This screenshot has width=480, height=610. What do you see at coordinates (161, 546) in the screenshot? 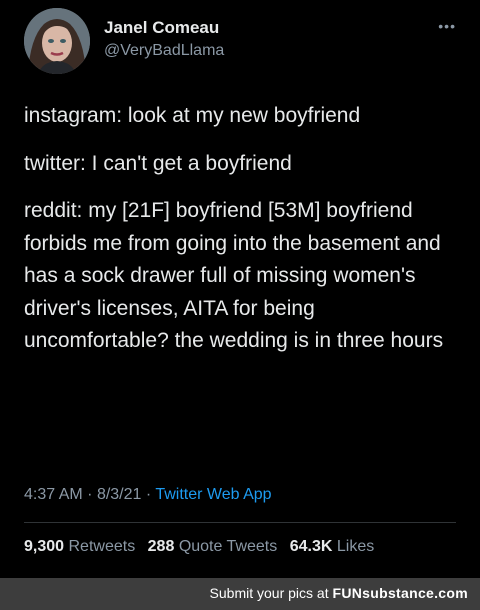
I see `quote-tweets-count: 288` at bounding box center [161, 546].